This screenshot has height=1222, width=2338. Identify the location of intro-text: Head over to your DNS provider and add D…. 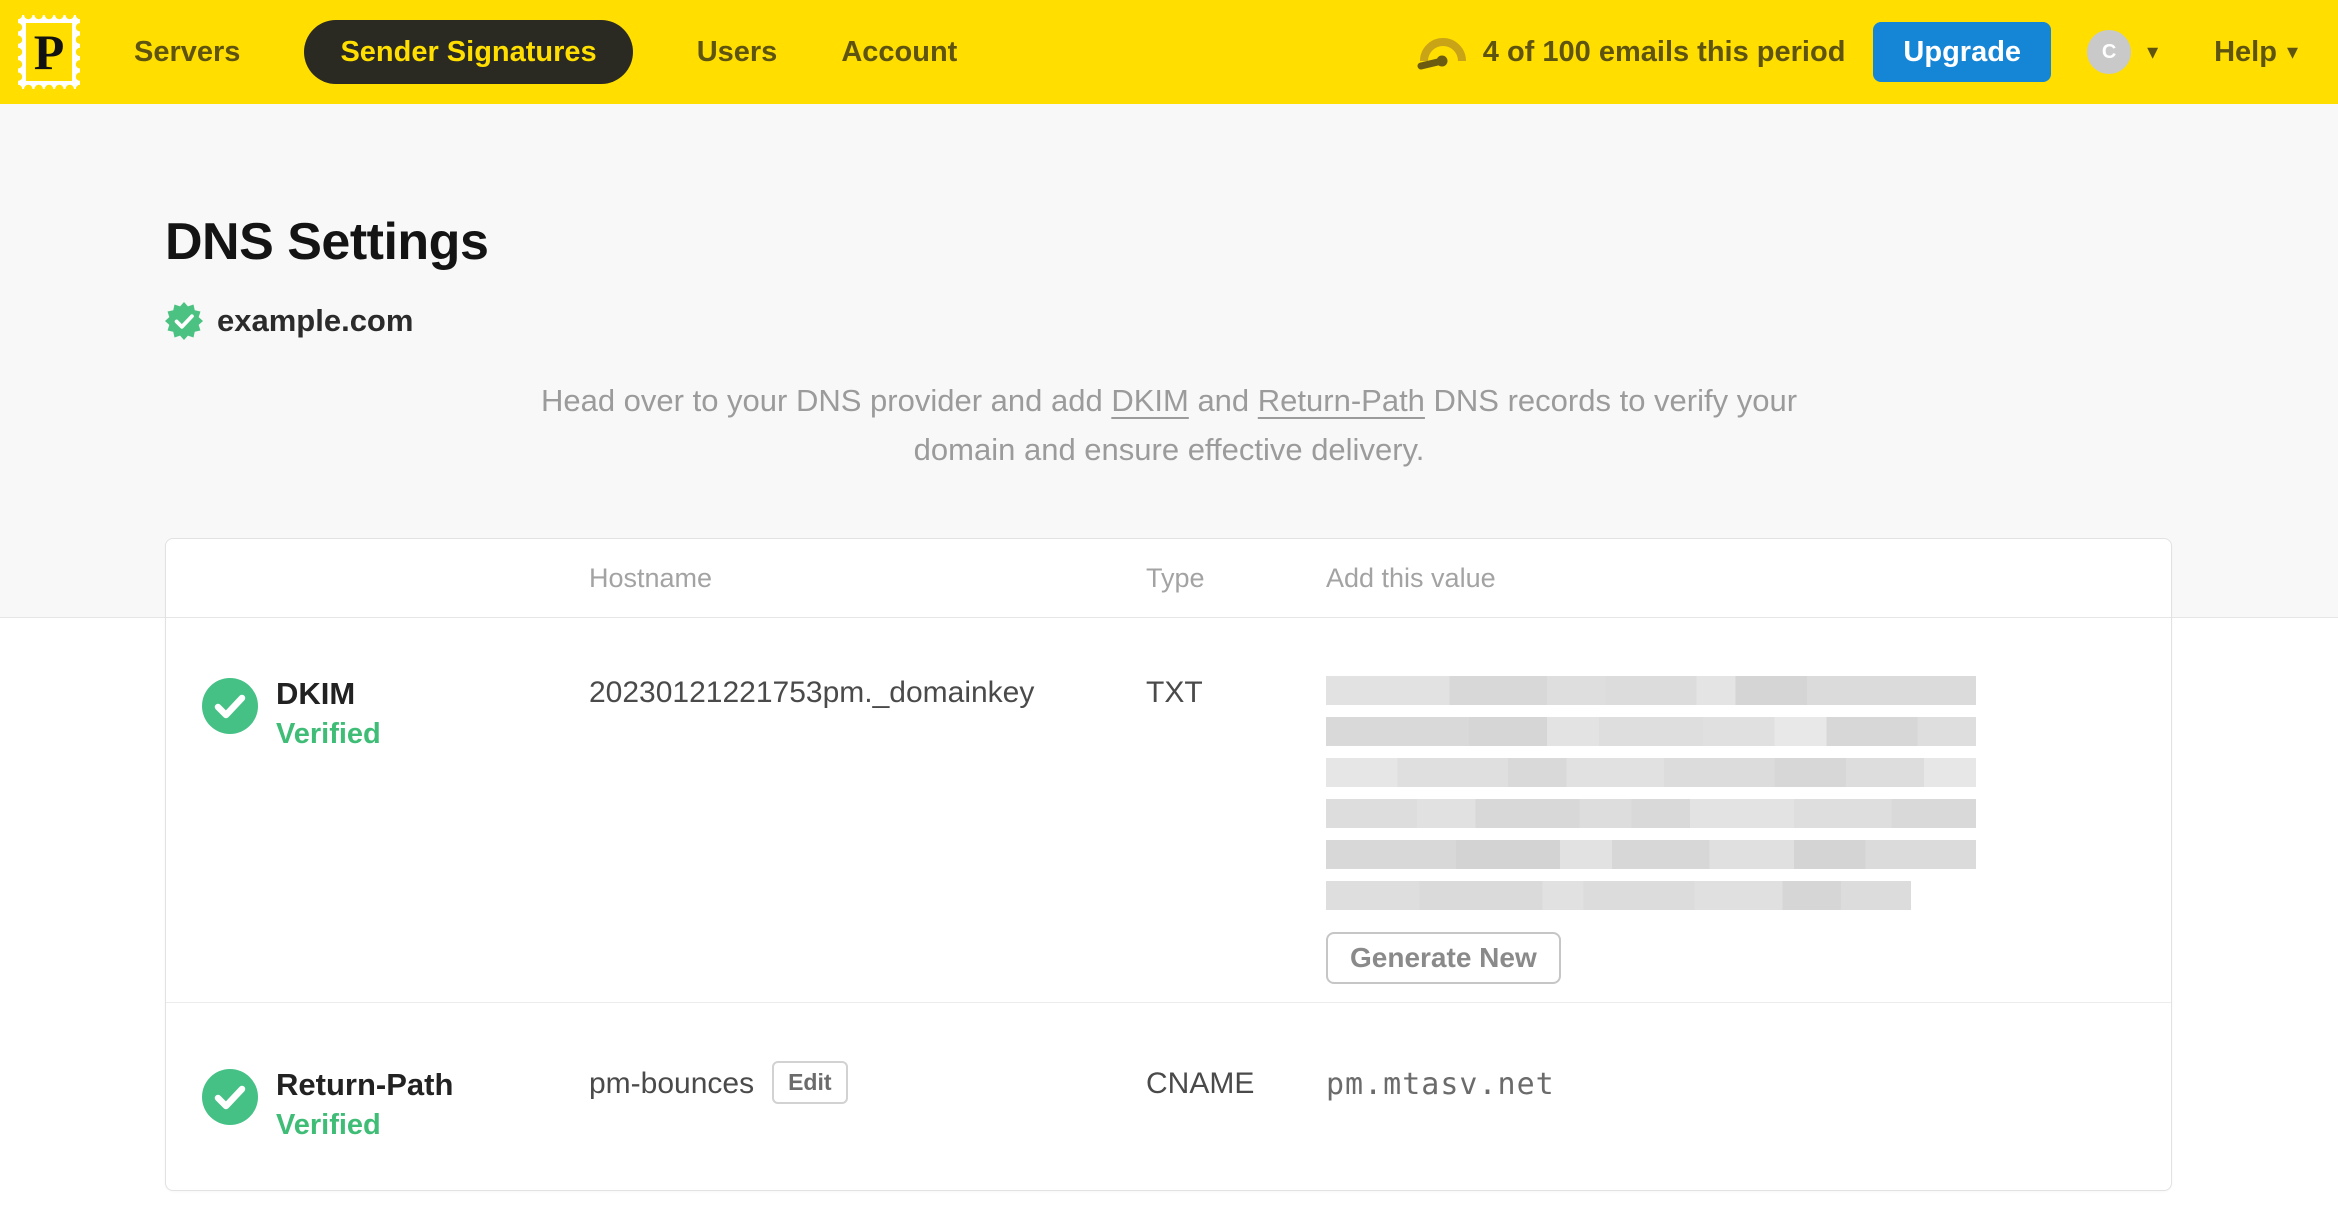
(1169, 425).